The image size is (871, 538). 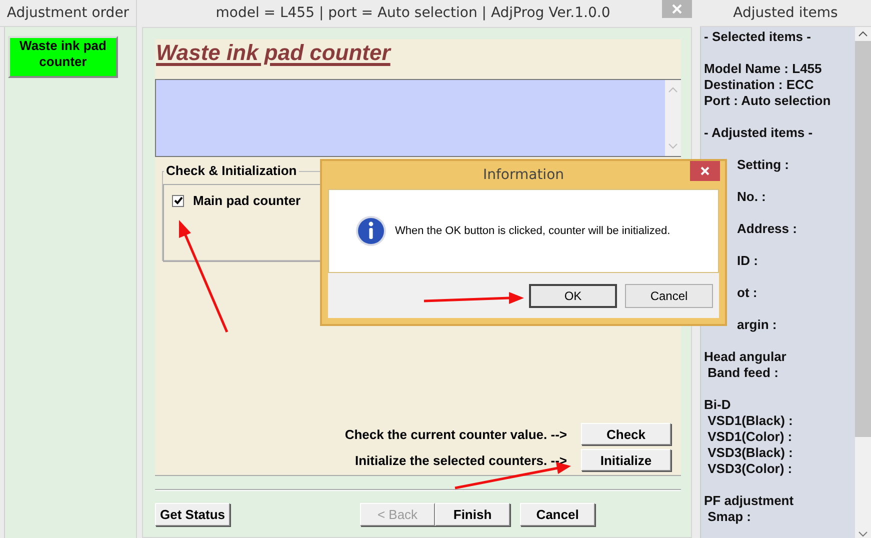 I want to click on item-line: Smap :, so click(x=729, y=517).